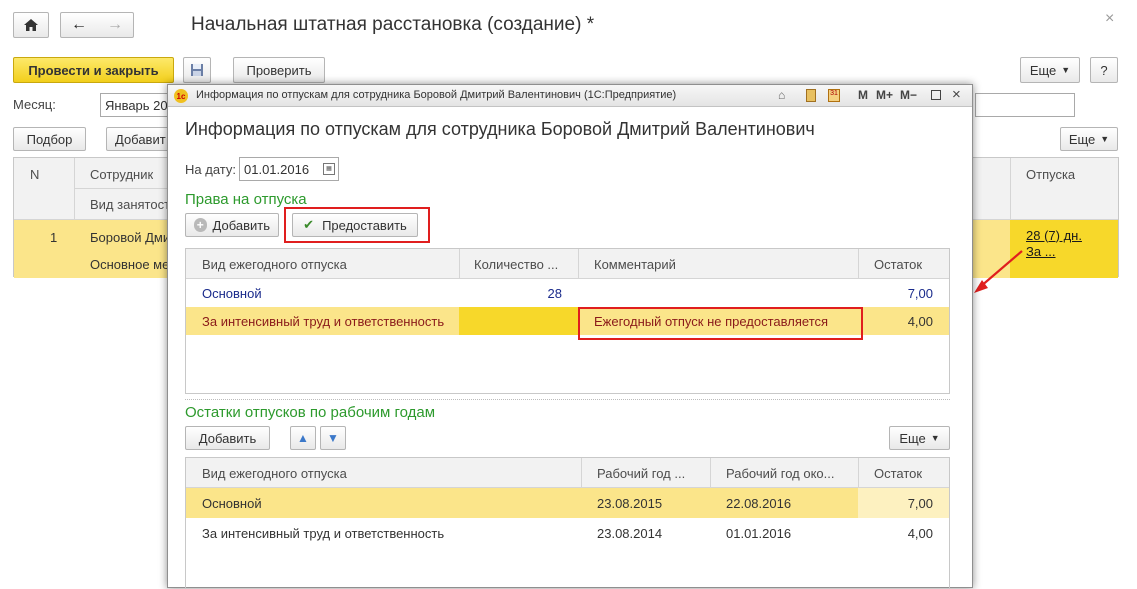 This screenshot has height=589, width=1137. I want to click on move-up-button: ▲, so click(303, 438).